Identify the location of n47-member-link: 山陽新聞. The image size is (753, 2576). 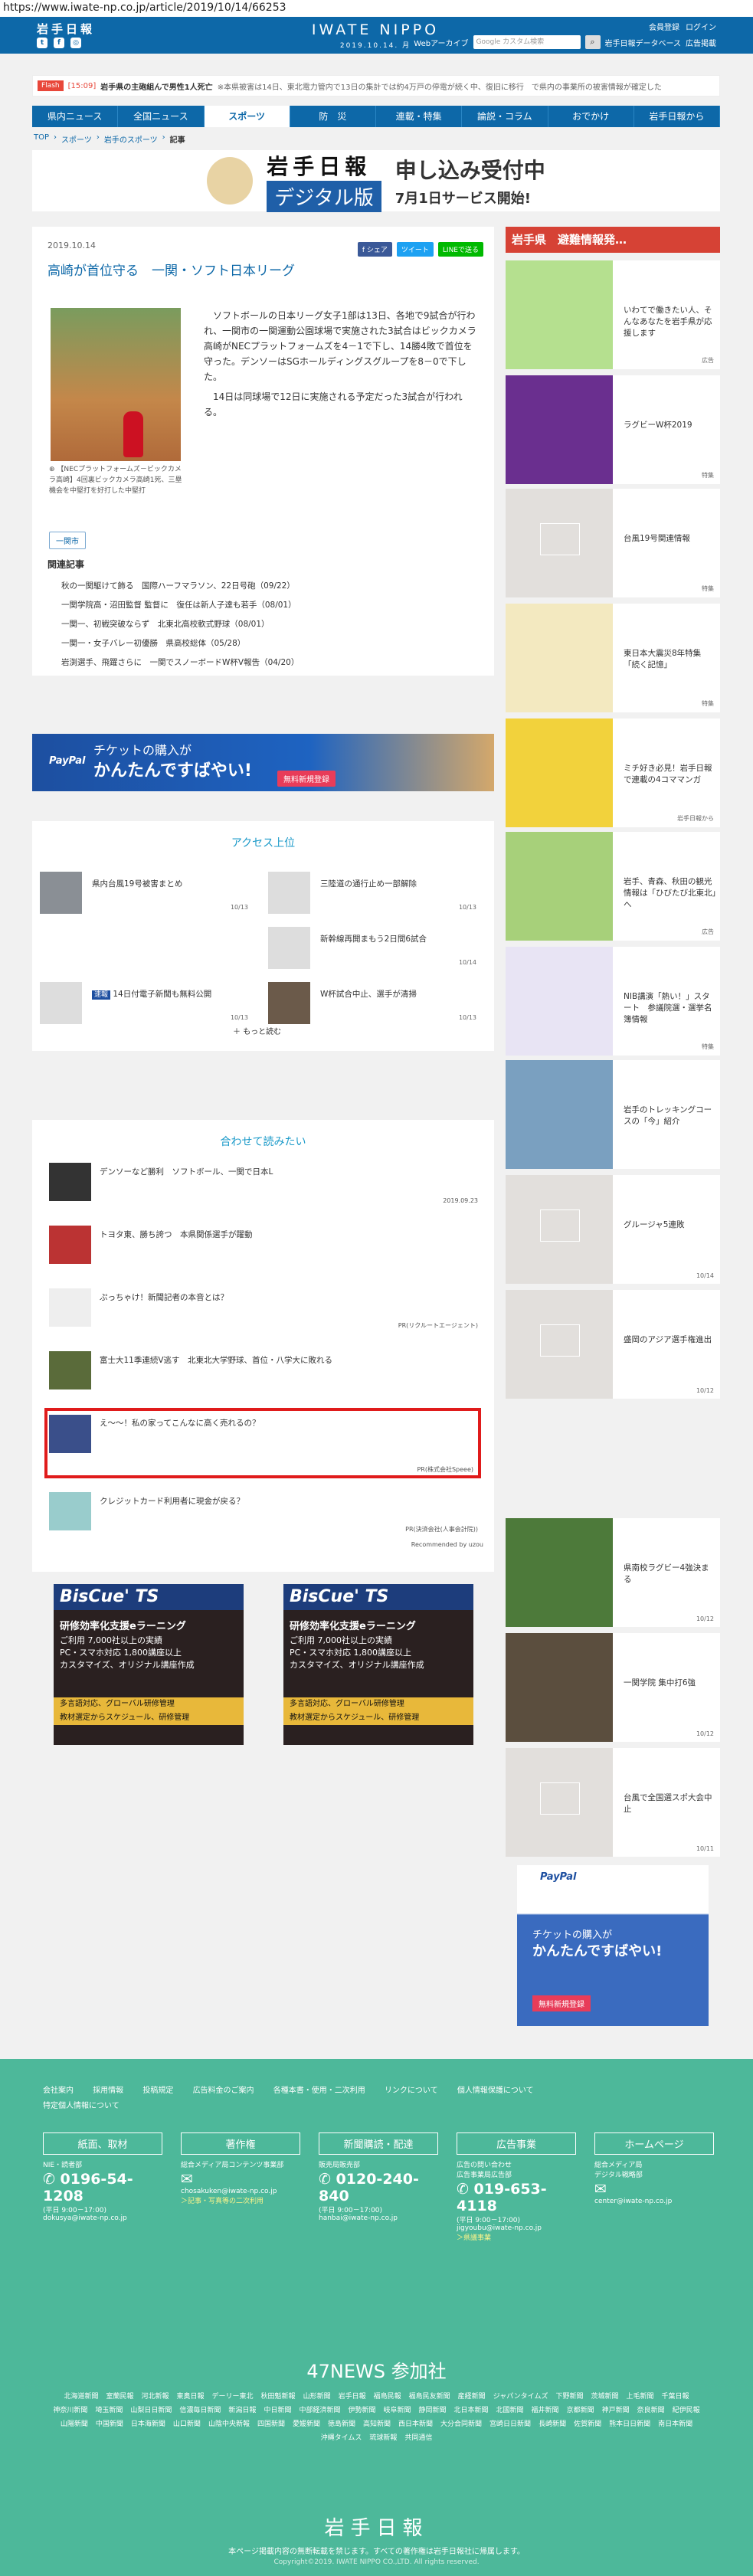
(74, 2424).